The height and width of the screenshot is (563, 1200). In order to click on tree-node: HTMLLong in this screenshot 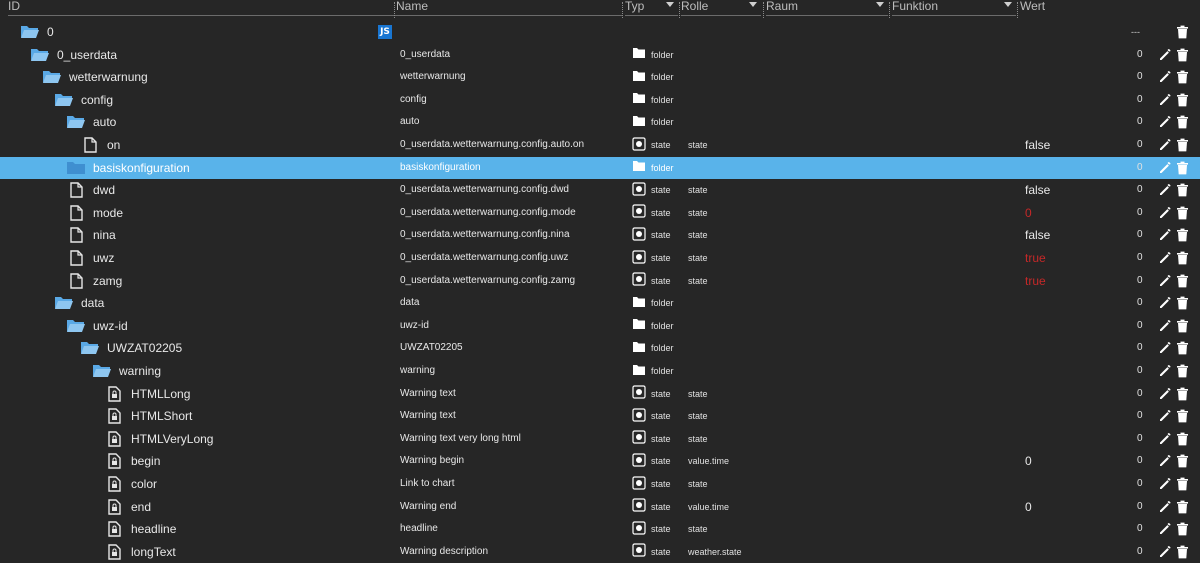, I will do `click(147, 394)`.